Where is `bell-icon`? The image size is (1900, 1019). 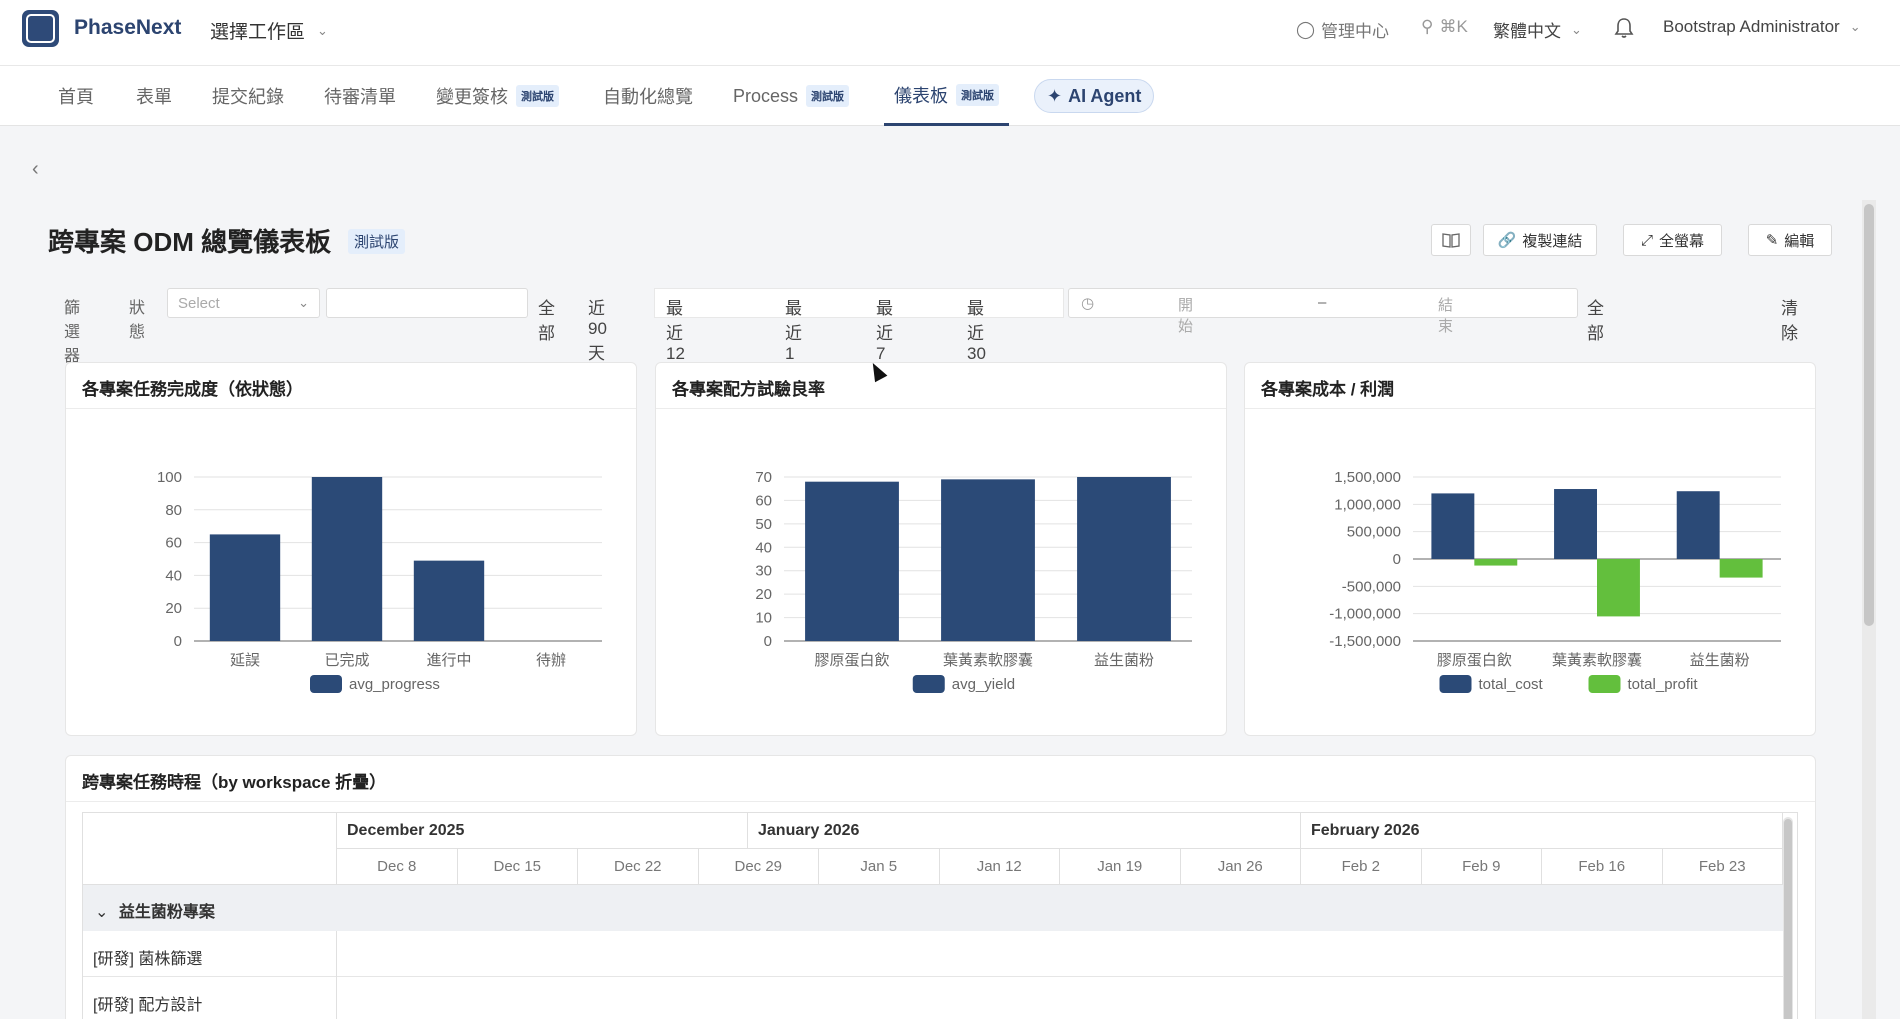
bell-icon is located at coordinates (1624, 28).